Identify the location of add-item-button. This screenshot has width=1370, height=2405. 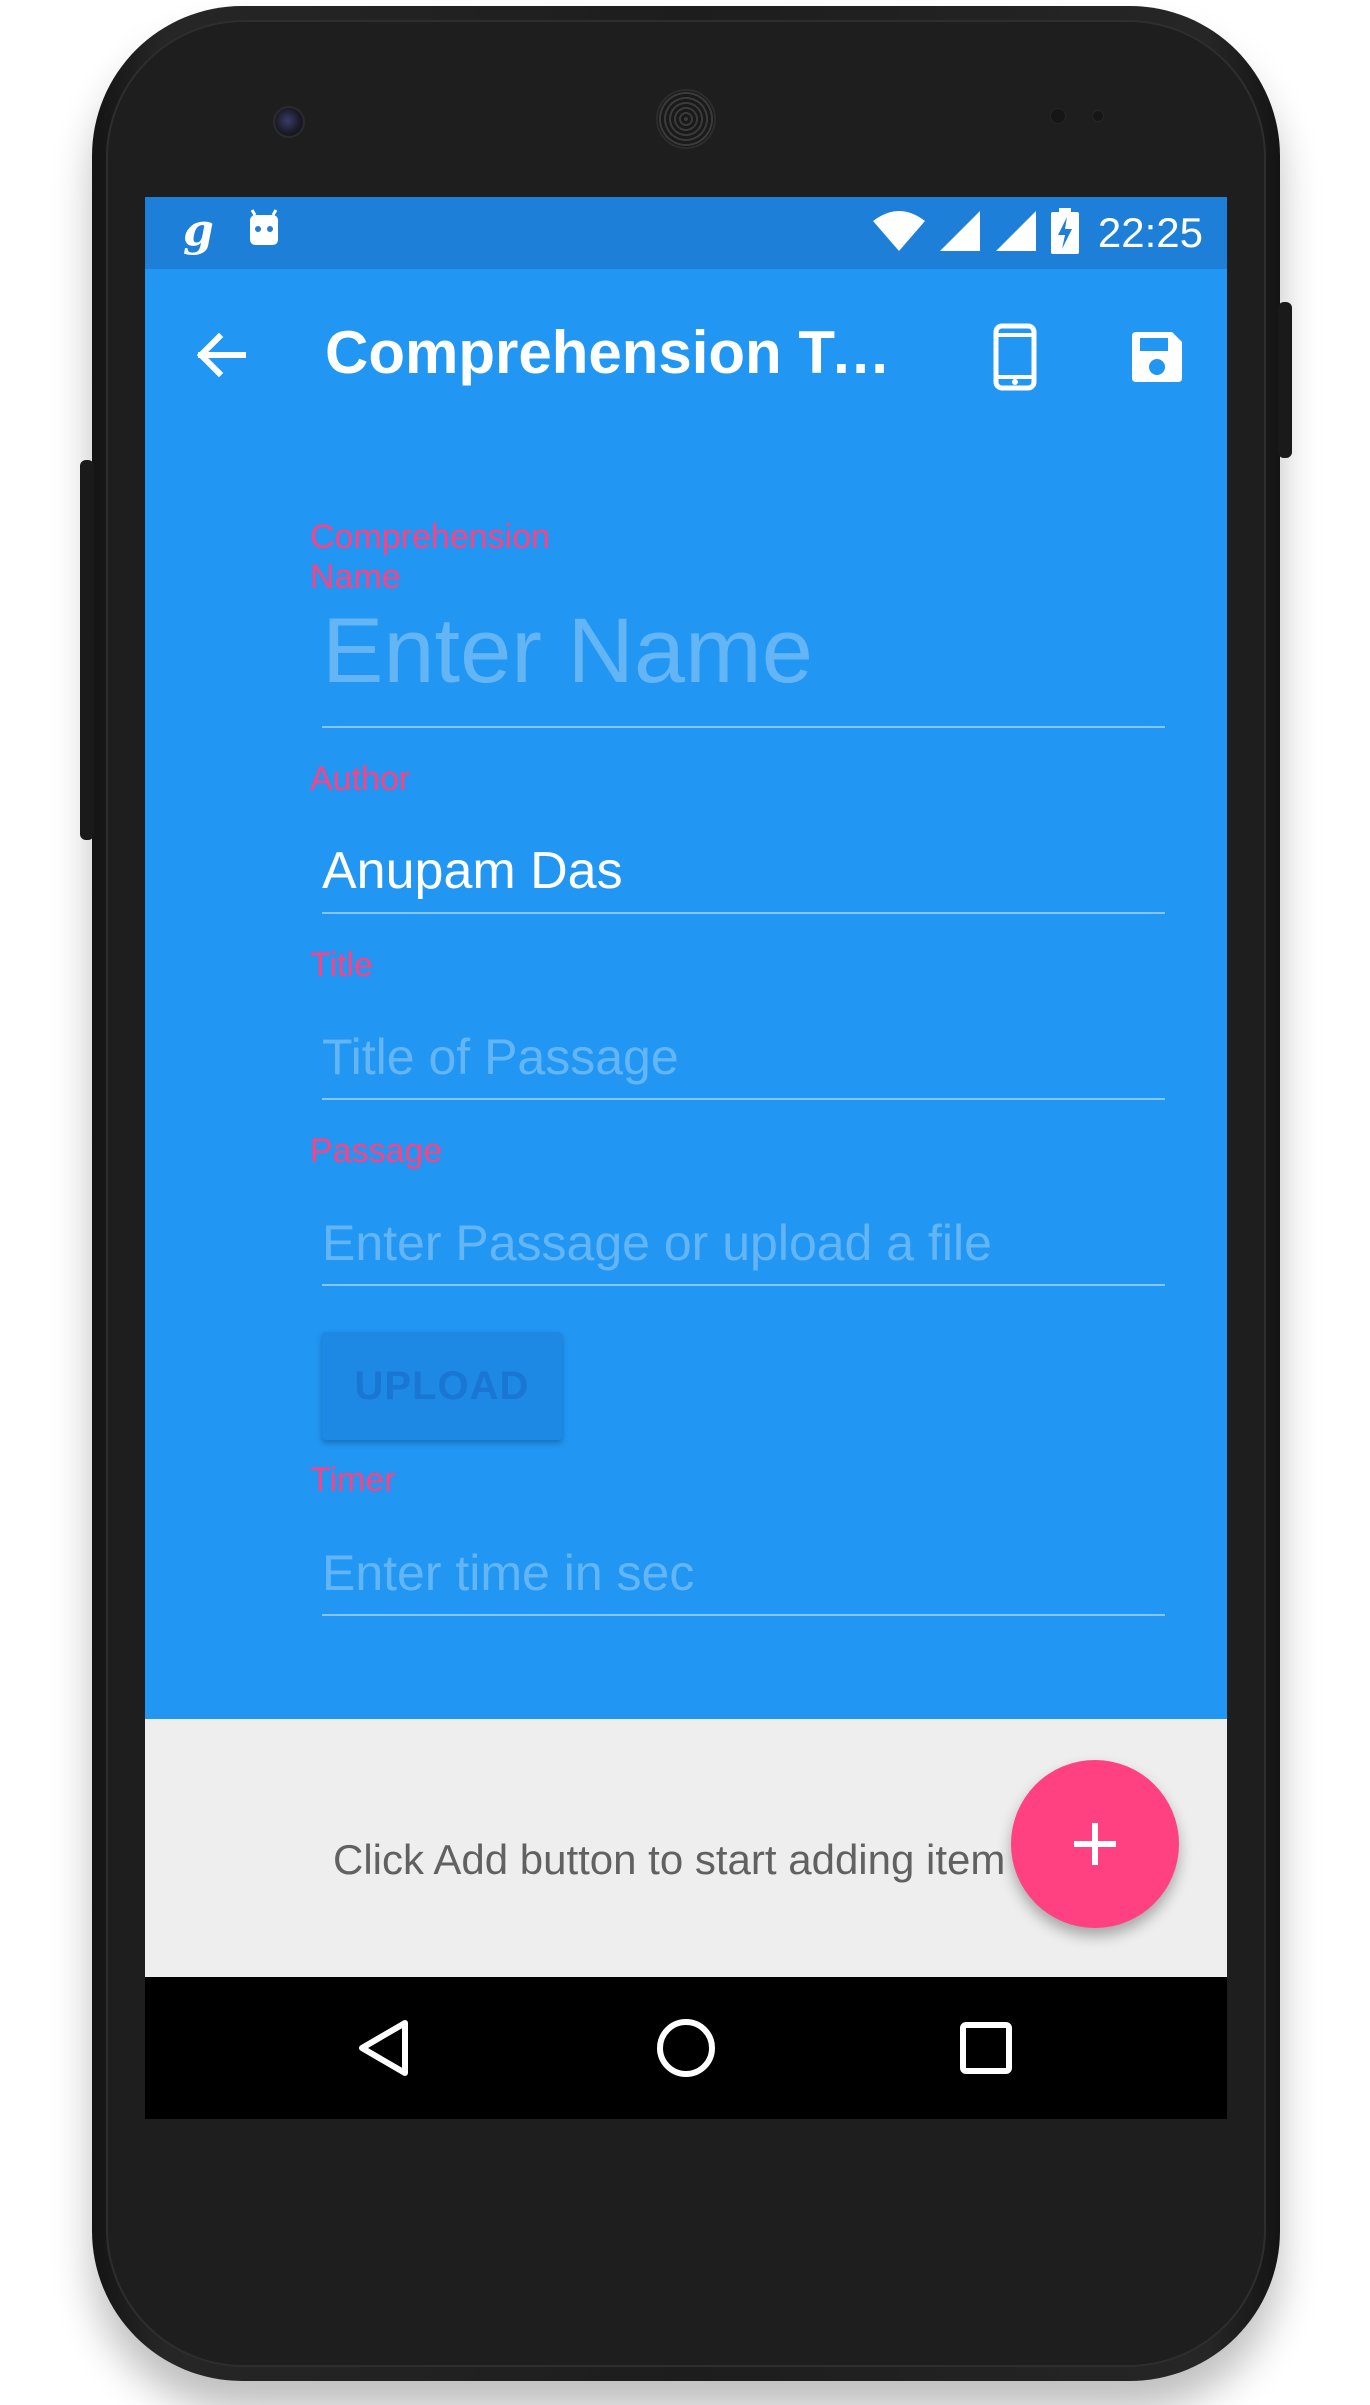
(1095, 1844).